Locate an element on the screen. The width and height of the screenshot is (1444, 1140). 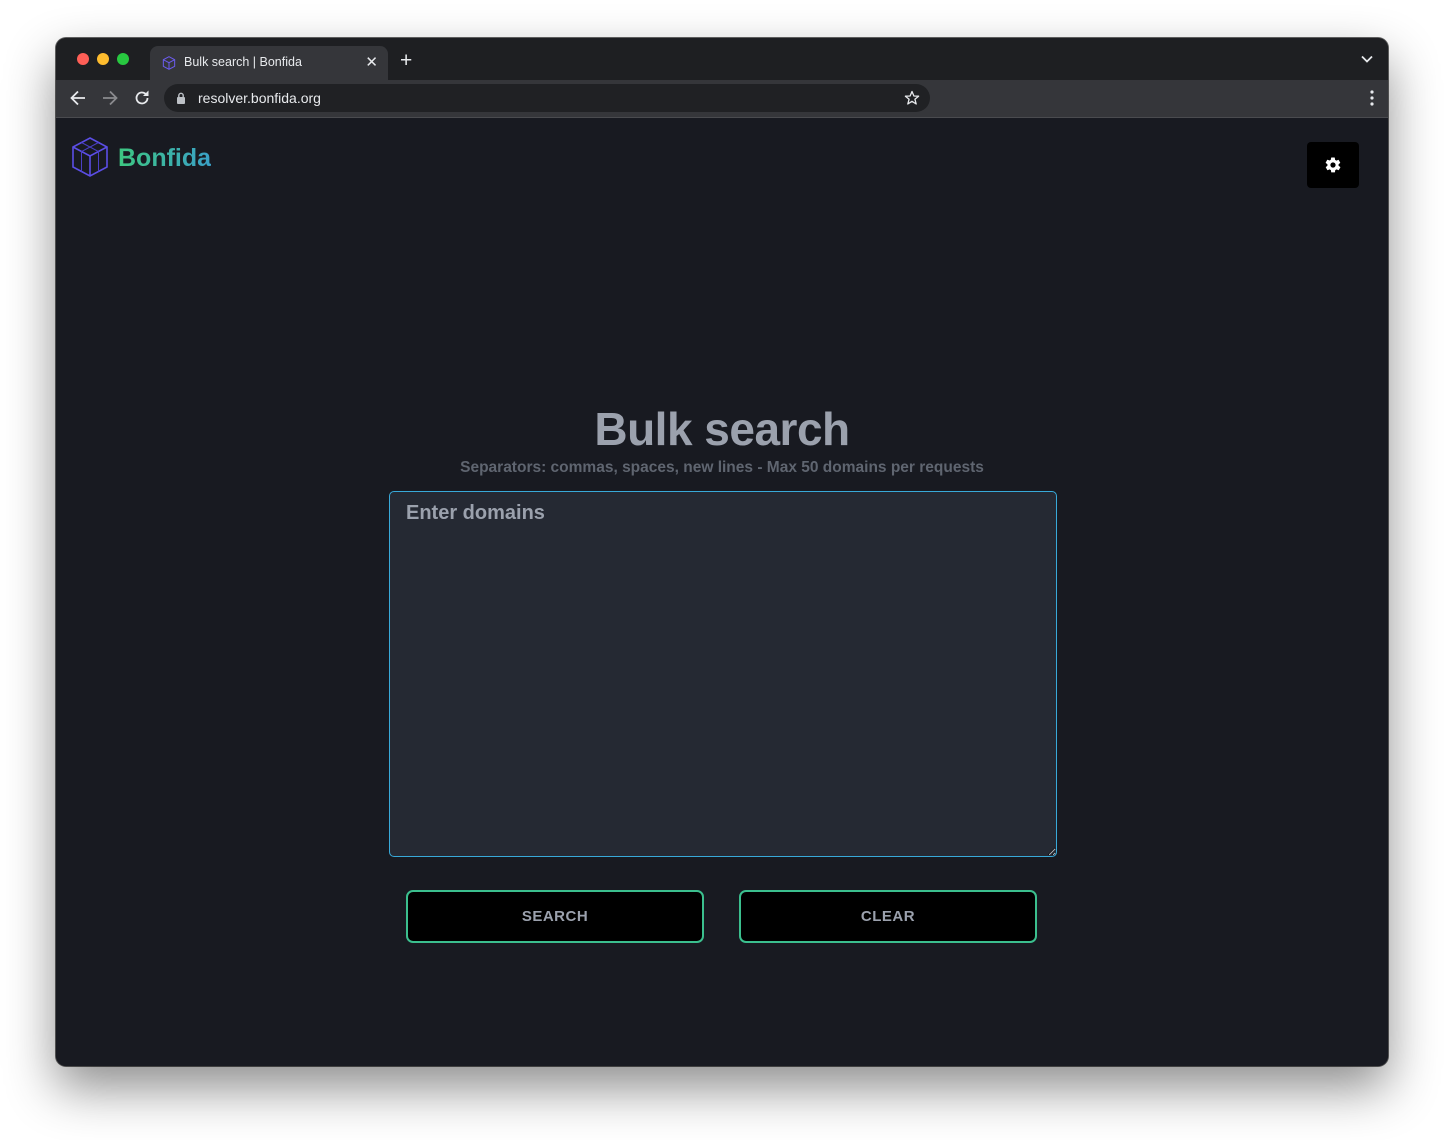
new-tab-button: + is located at coordinates (406, 61).